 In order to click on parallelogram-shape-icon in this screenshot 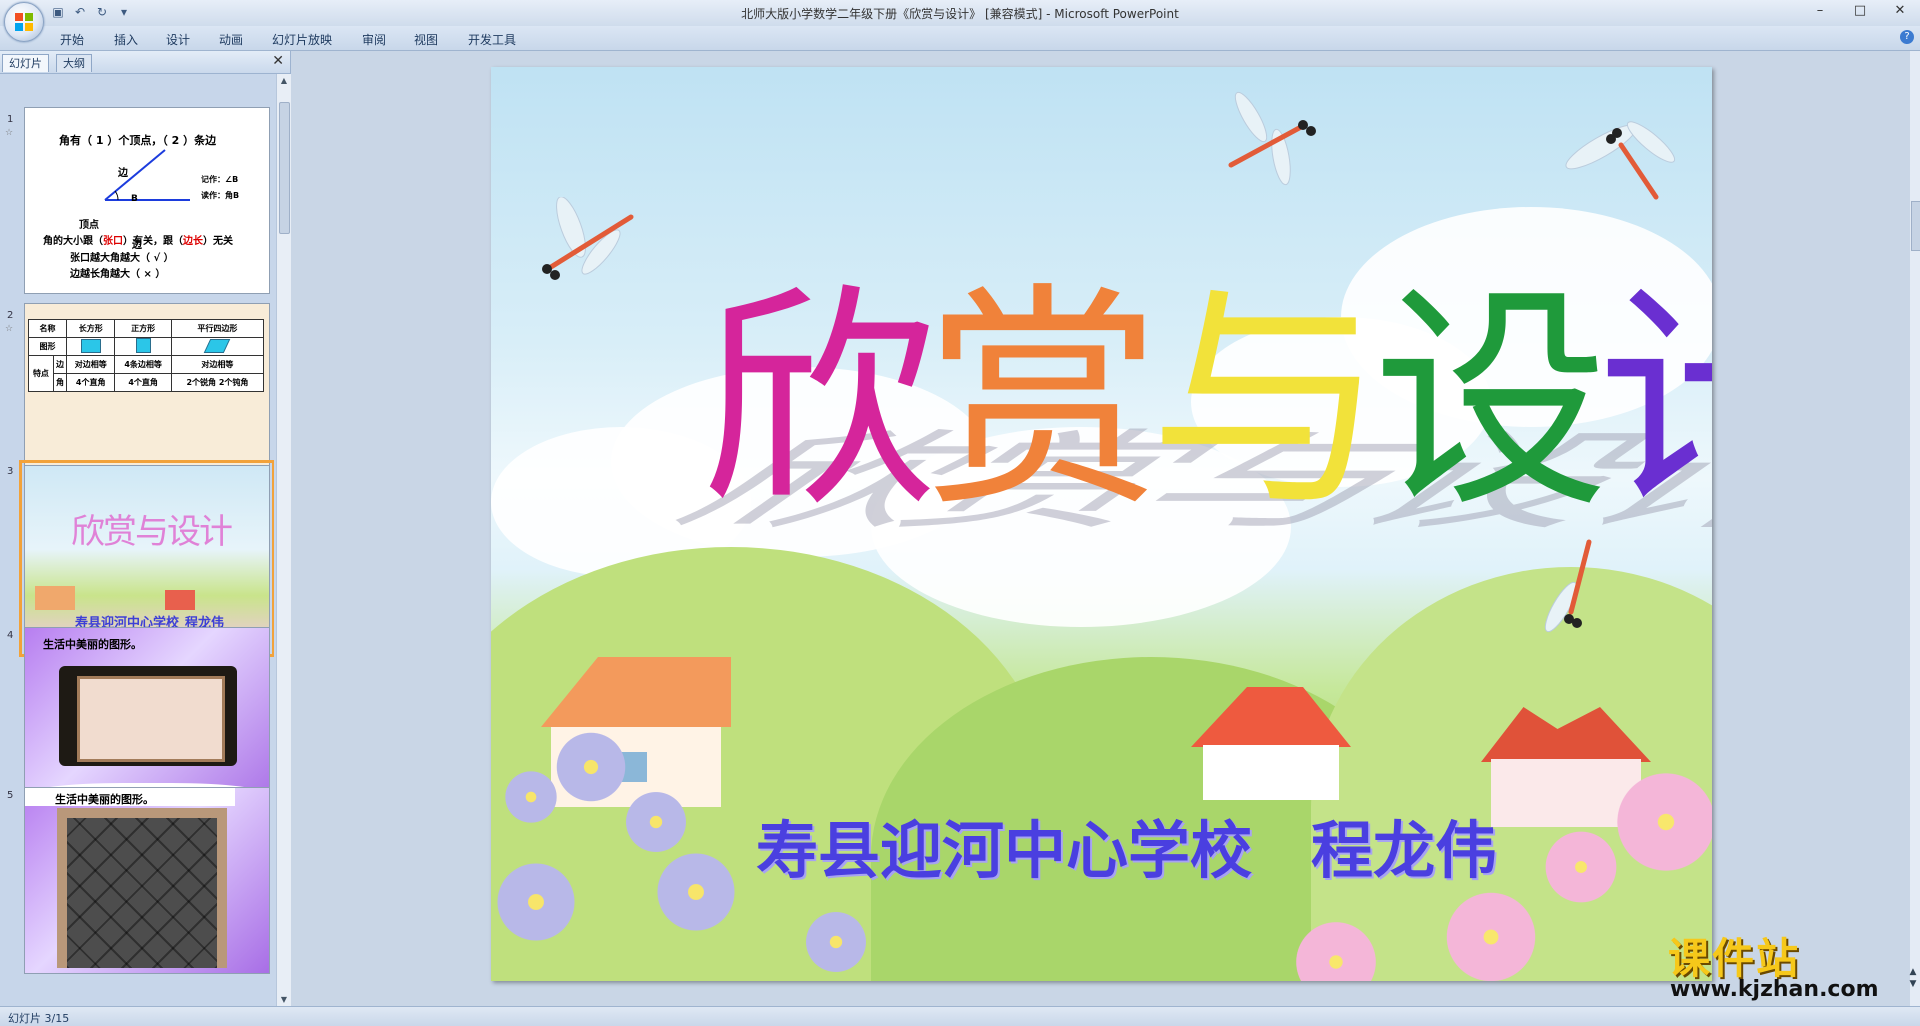, I will do `click(217, 345)`.